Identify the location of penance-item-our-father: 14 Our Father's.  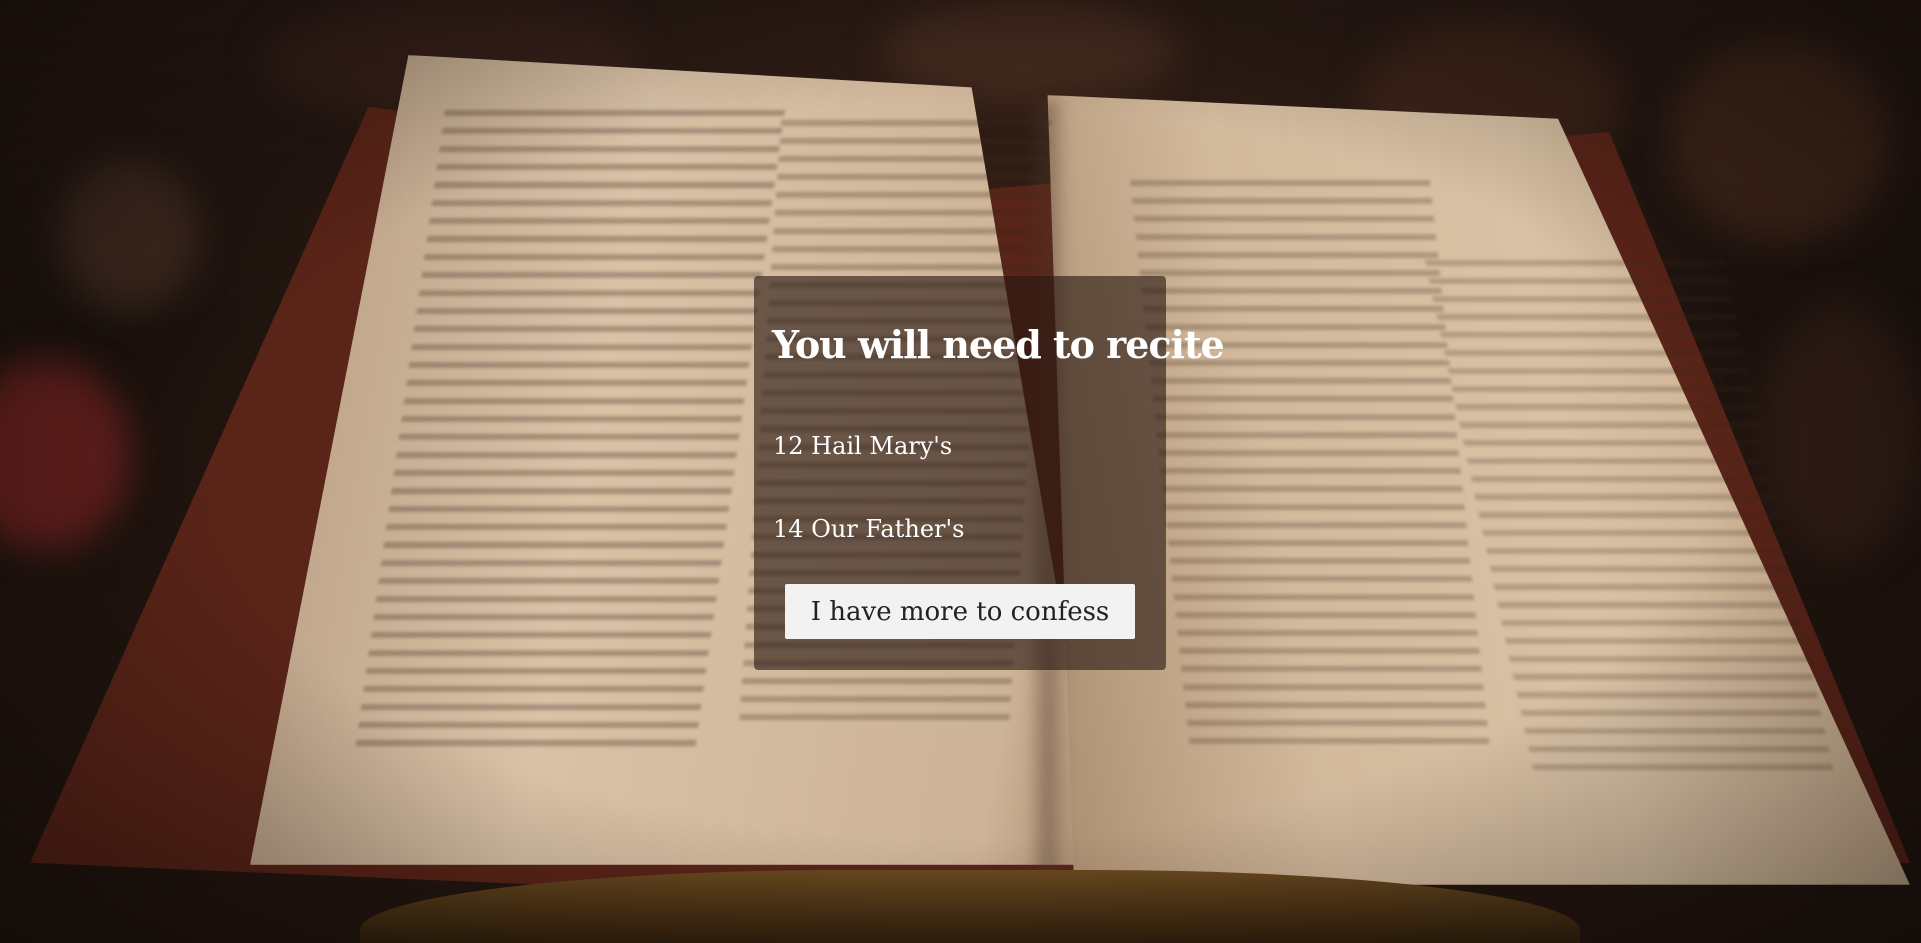
(869, 529).